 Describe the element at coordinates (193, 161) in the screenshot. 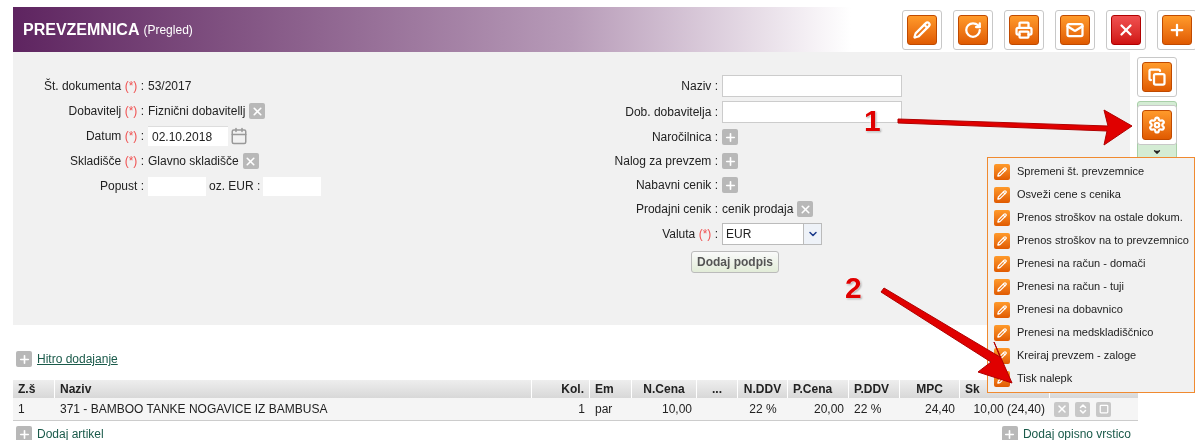

I see `field-value: Glavno skladišče` at that location.